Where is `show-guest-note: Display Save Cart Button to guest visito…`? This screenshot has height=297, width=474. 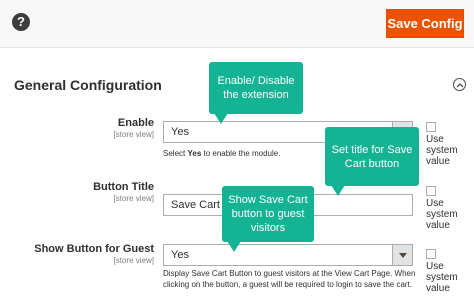
show-guest-note: Display Save Cart Button to guest visito… is located at coordinates (289, 279).